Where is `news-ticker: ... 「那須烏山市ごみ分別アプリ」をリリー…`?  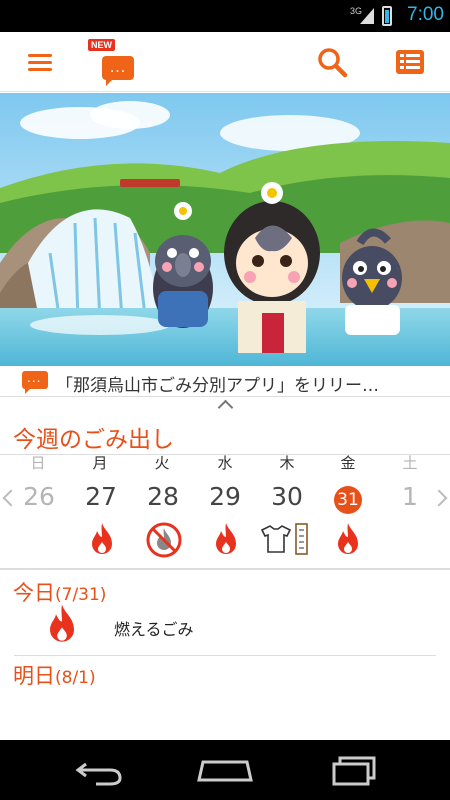 news-ticker: ... 「那須烏山市ごみ分別アプリ」をリリー… is located at coordinates (225, 381).